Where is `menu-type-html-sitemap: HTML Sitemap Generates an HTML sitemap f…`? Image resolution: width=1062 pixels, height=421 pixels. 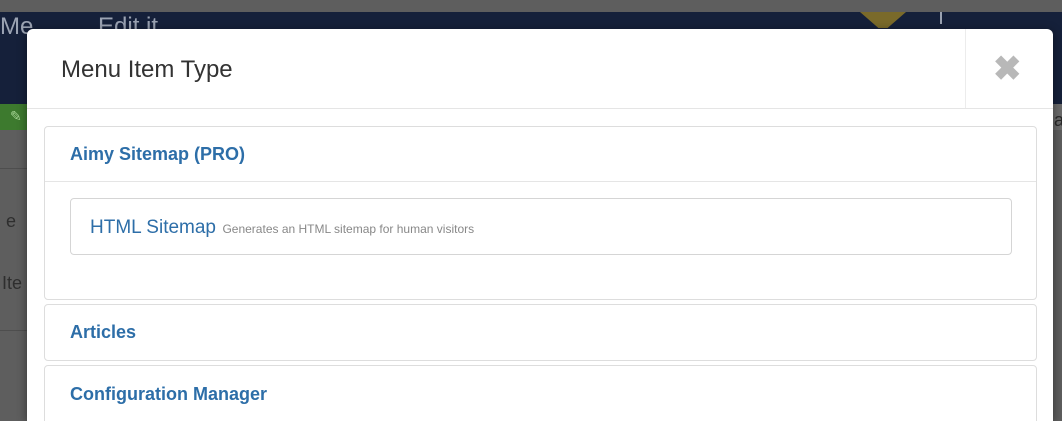
menu-type-html-sitemap: HTML Sitemap Generates an HTML sitemap f… is located at coordinates (541, 226).